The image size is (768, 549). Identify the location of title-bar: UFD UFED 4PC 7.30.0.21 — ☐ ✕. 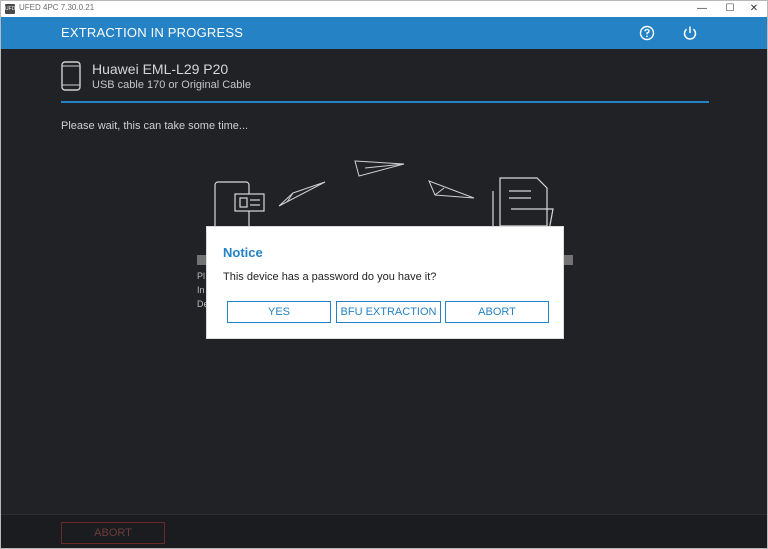
(384, 9).